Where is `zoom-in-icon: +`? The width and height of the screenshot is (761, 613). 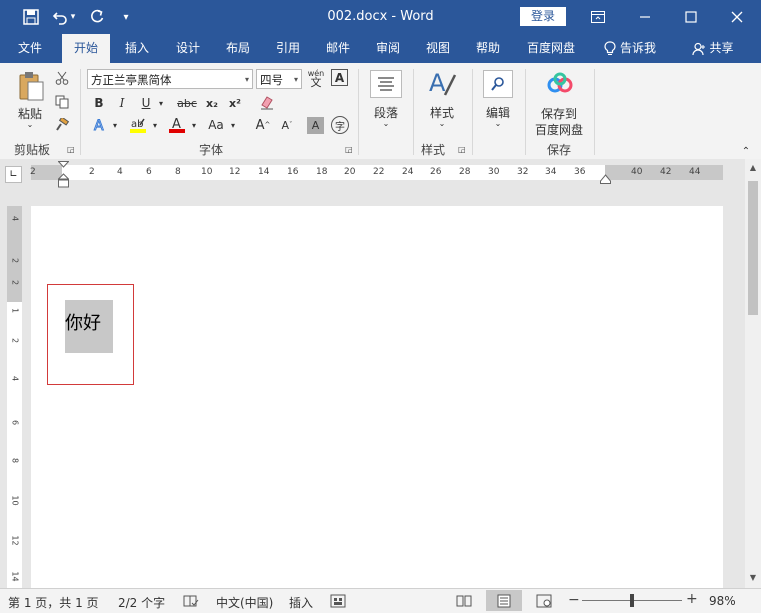
zoom-in-icon: + is located at coordinates (692, 599).